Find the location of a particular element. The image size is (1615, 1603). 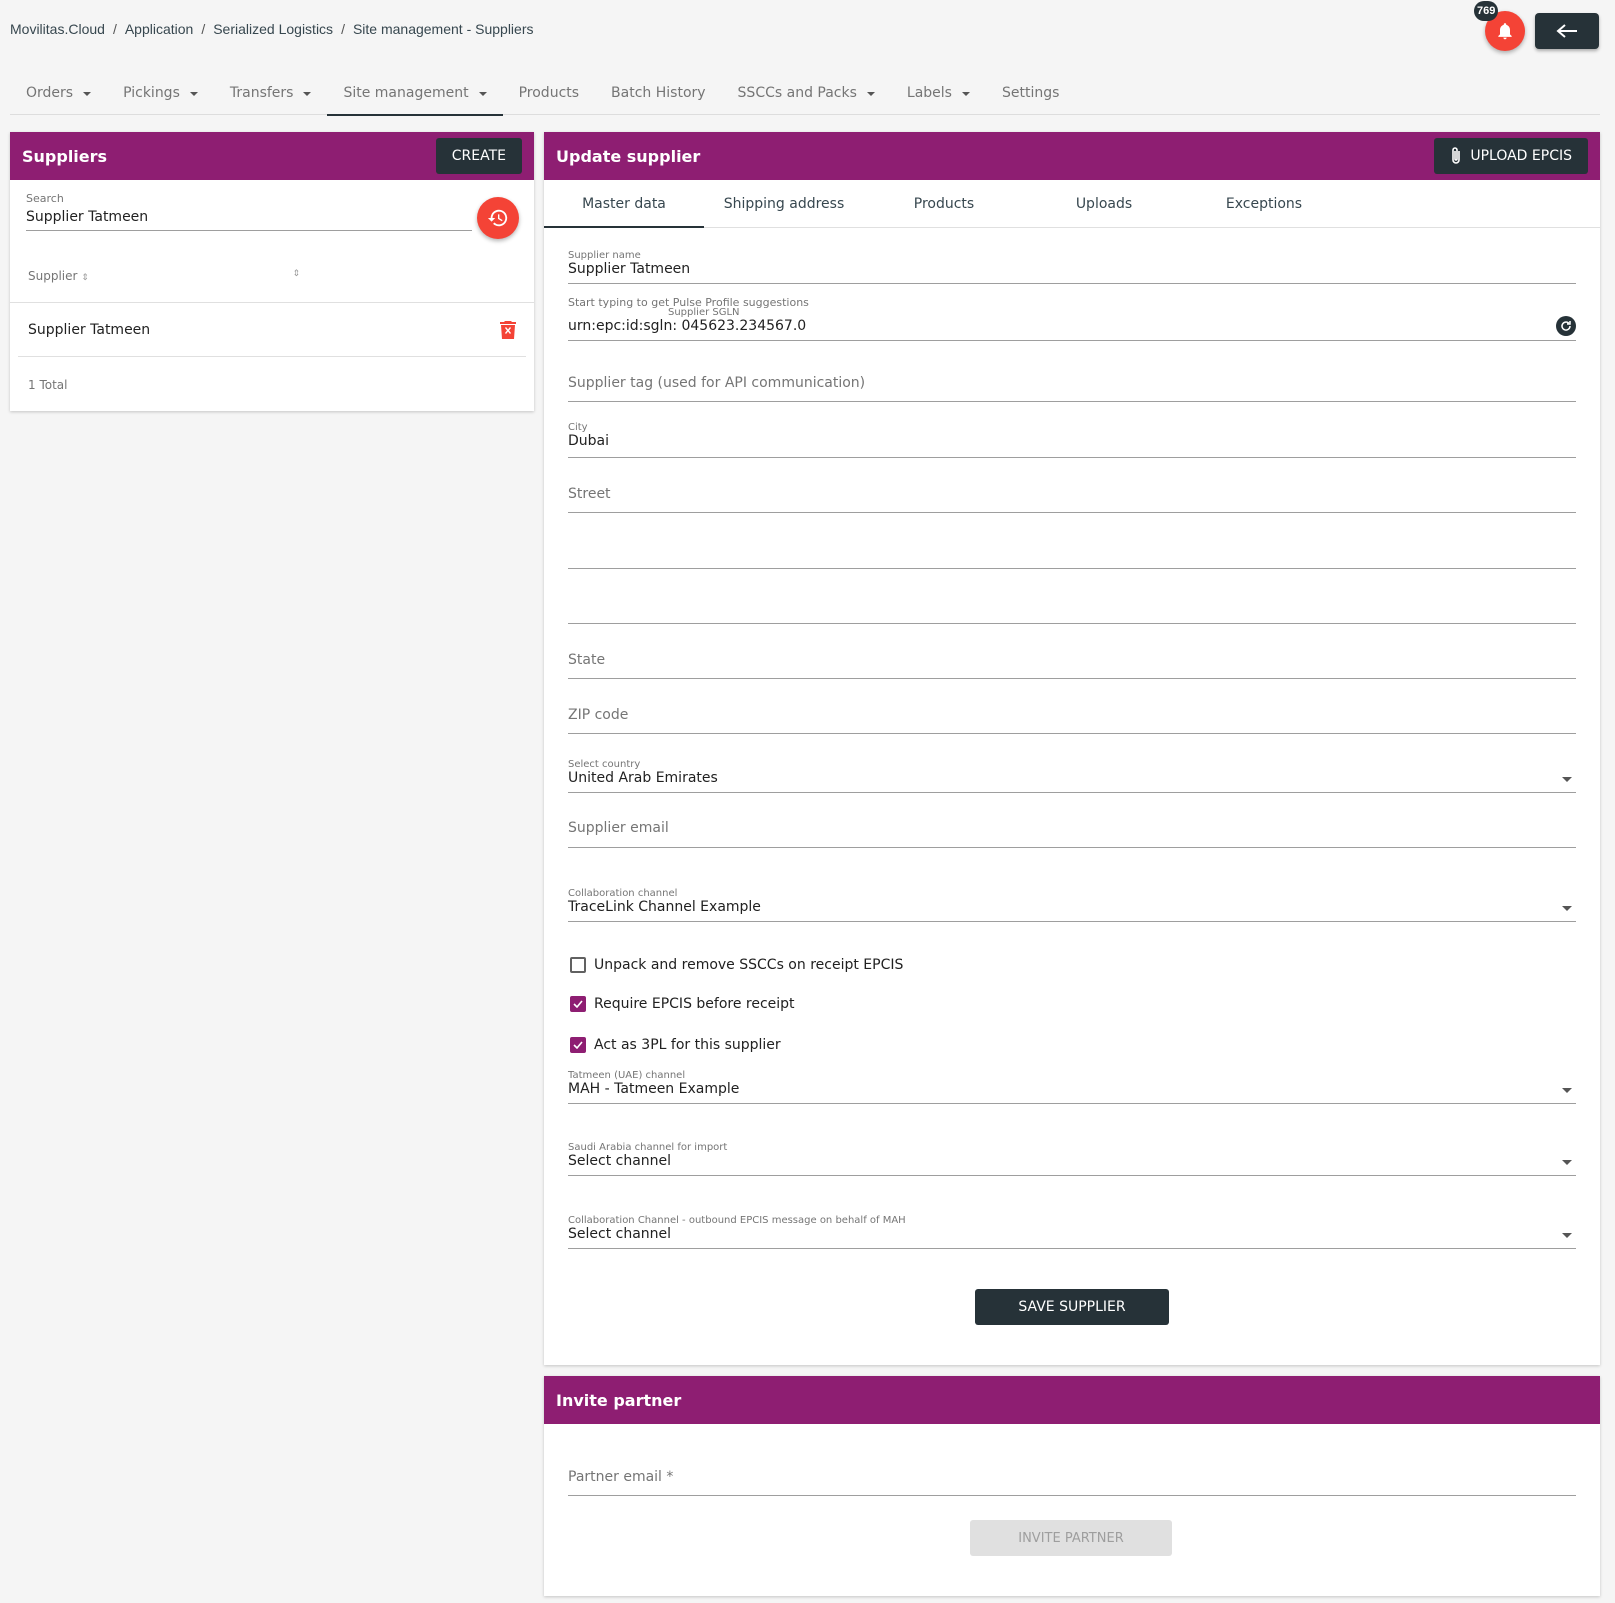

collaboration-channel-label: Collaboration channel is located at coordinates (623, 893).